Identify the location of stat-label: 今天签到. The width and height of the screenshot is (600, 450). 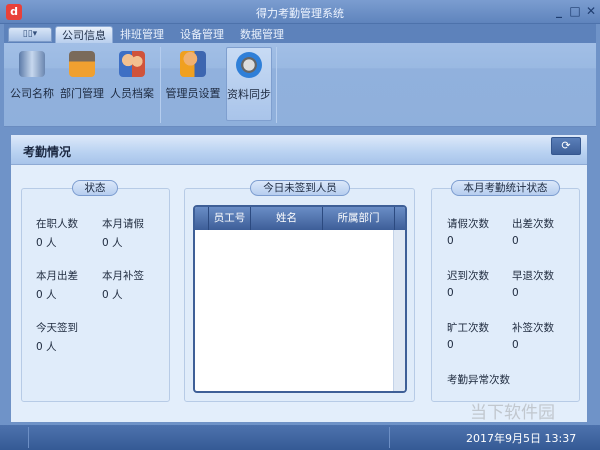
(57, 328).